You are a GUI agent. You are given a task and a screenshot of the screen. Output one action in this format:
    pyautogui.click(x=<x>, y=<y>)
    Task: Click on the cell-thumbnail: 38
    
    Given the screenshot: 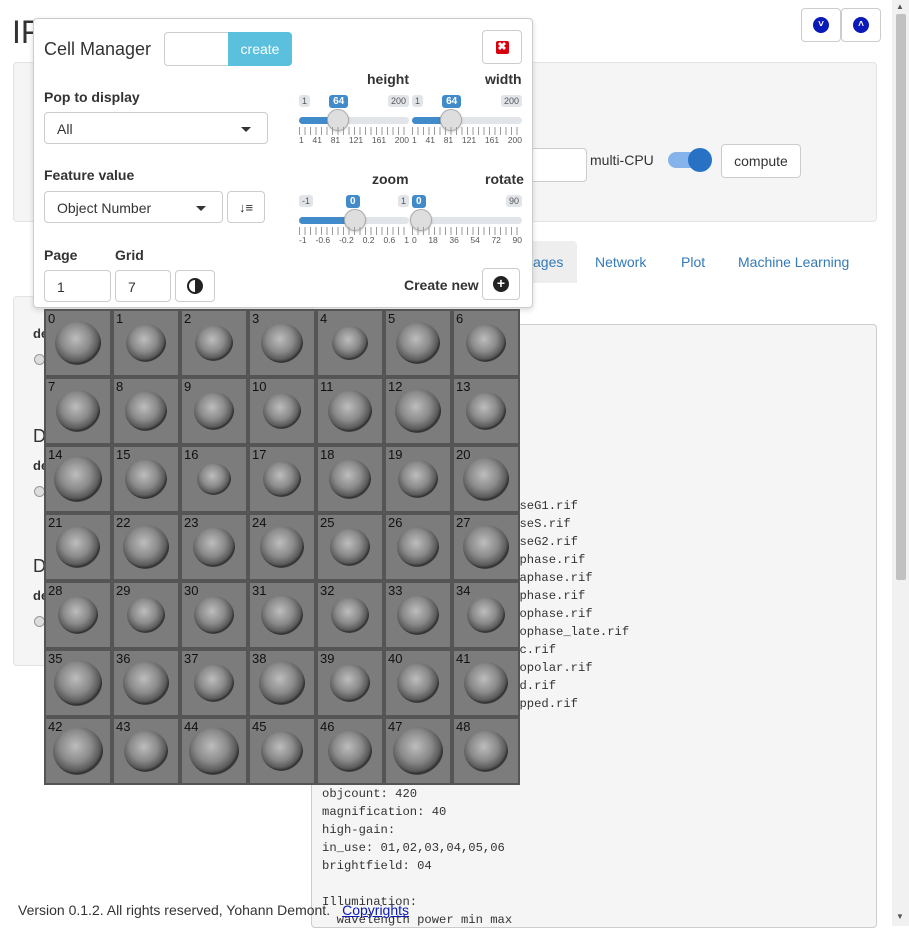 What is the action you would take?
    pyautogui.click(x=282, y=683)
    